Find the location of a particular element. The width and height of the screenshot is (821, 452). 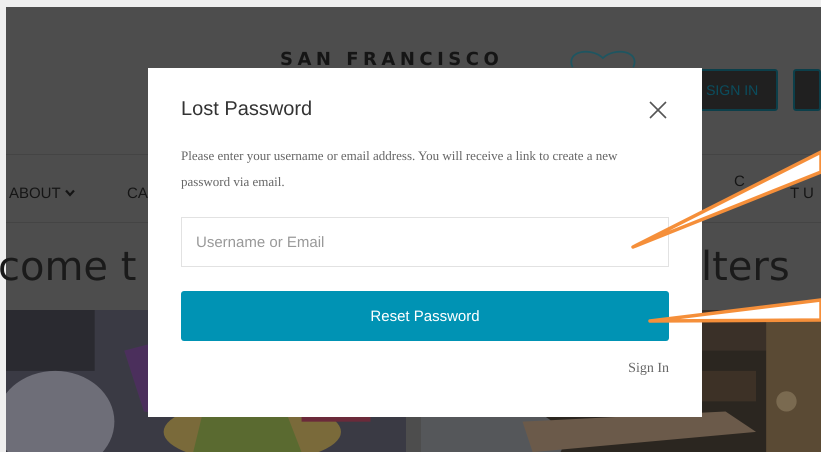

nav-item: CA is located at coordinates (137, 193).